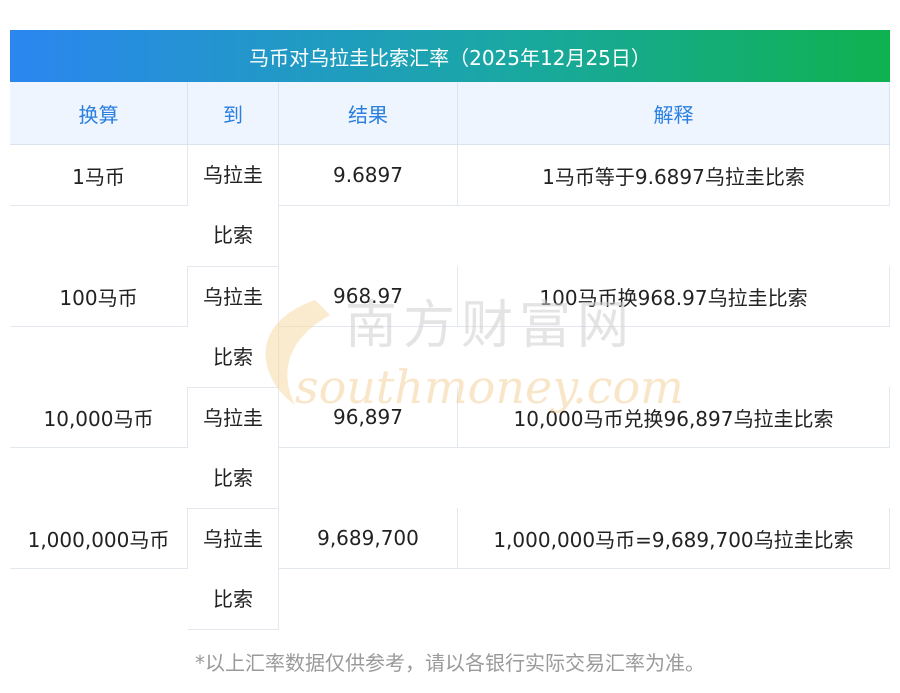  Describe the element at coordinates (99, 417) in the screenshot. I see `amount-cell: 10,000马币` at that location.